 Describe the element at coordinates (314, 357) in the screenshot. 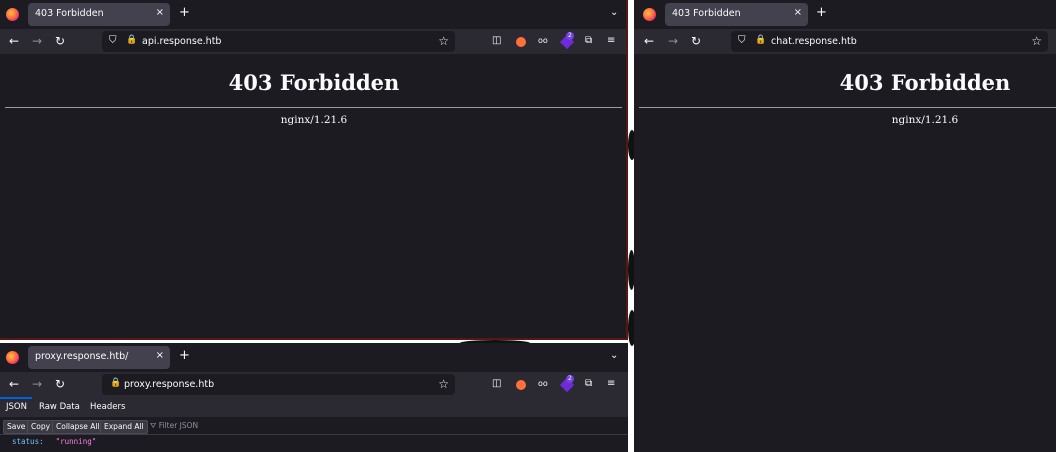

I see `tab-bar: proxy.response.htb/ × + ⌄` at that location.